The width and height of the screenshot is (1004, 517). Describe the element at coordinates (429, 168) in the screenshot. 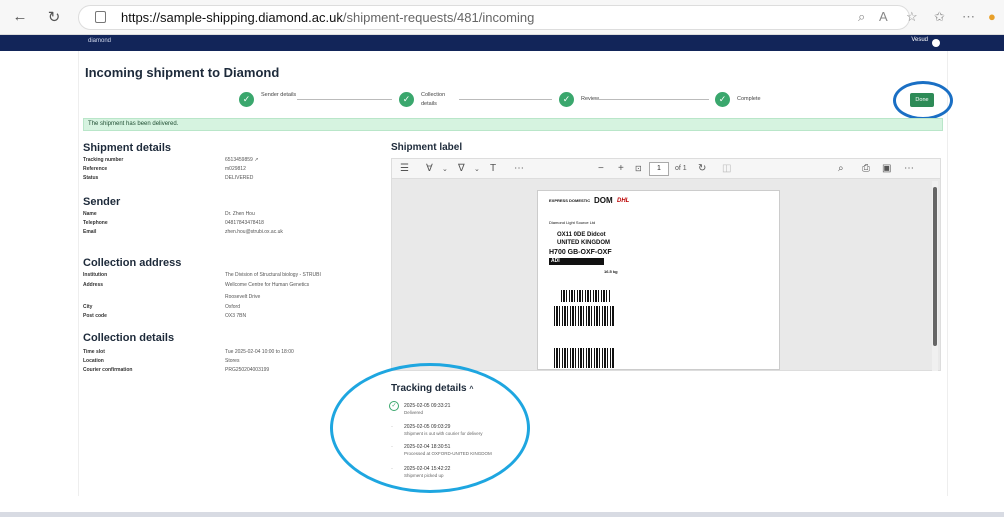

I see `highlight-icon: ∀` at that location.